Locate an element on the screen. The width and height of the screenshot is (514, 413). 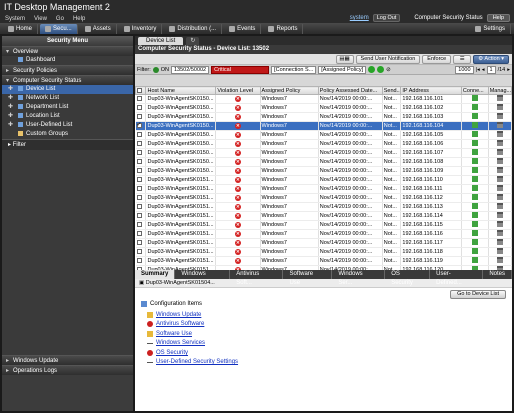
col-assigned-policy: Assigned Policy is located at coordinates (289, 90).